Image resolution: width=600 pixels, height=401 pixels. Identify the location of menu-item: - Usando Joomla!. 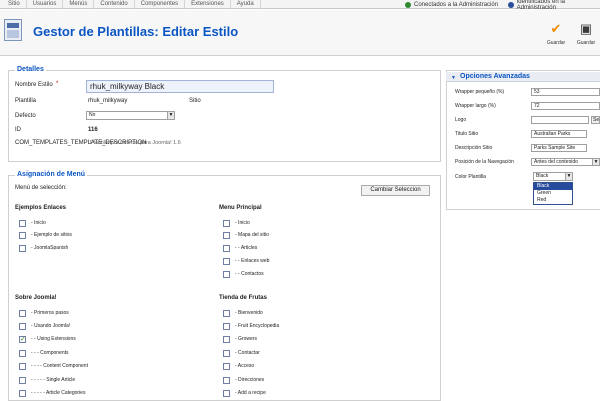
(44, 326).